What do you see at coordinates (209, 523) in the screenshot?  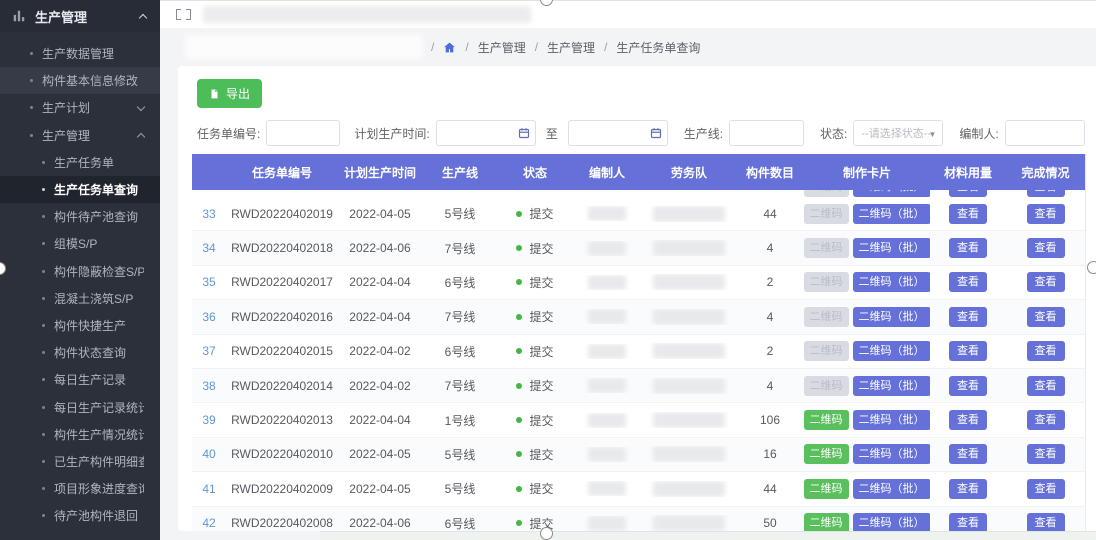 I see `row-index-link: 42` at bounding box center [209, 523].